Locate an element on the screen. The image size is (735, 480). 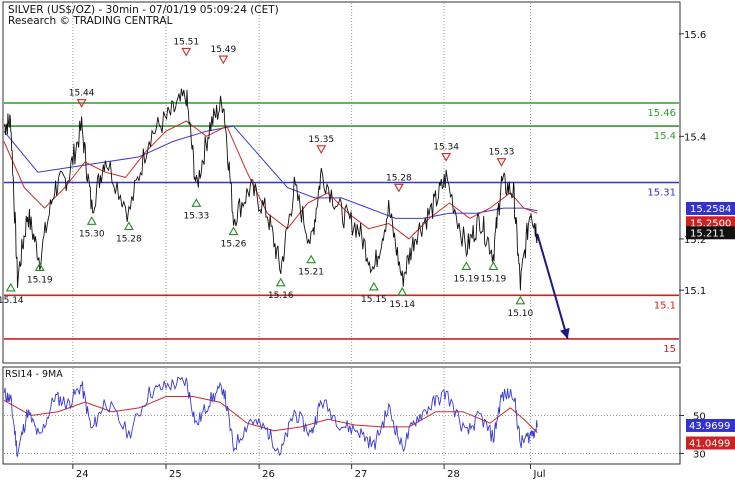
y-tick-label: 15.1 is located at coordinates (695, 291).